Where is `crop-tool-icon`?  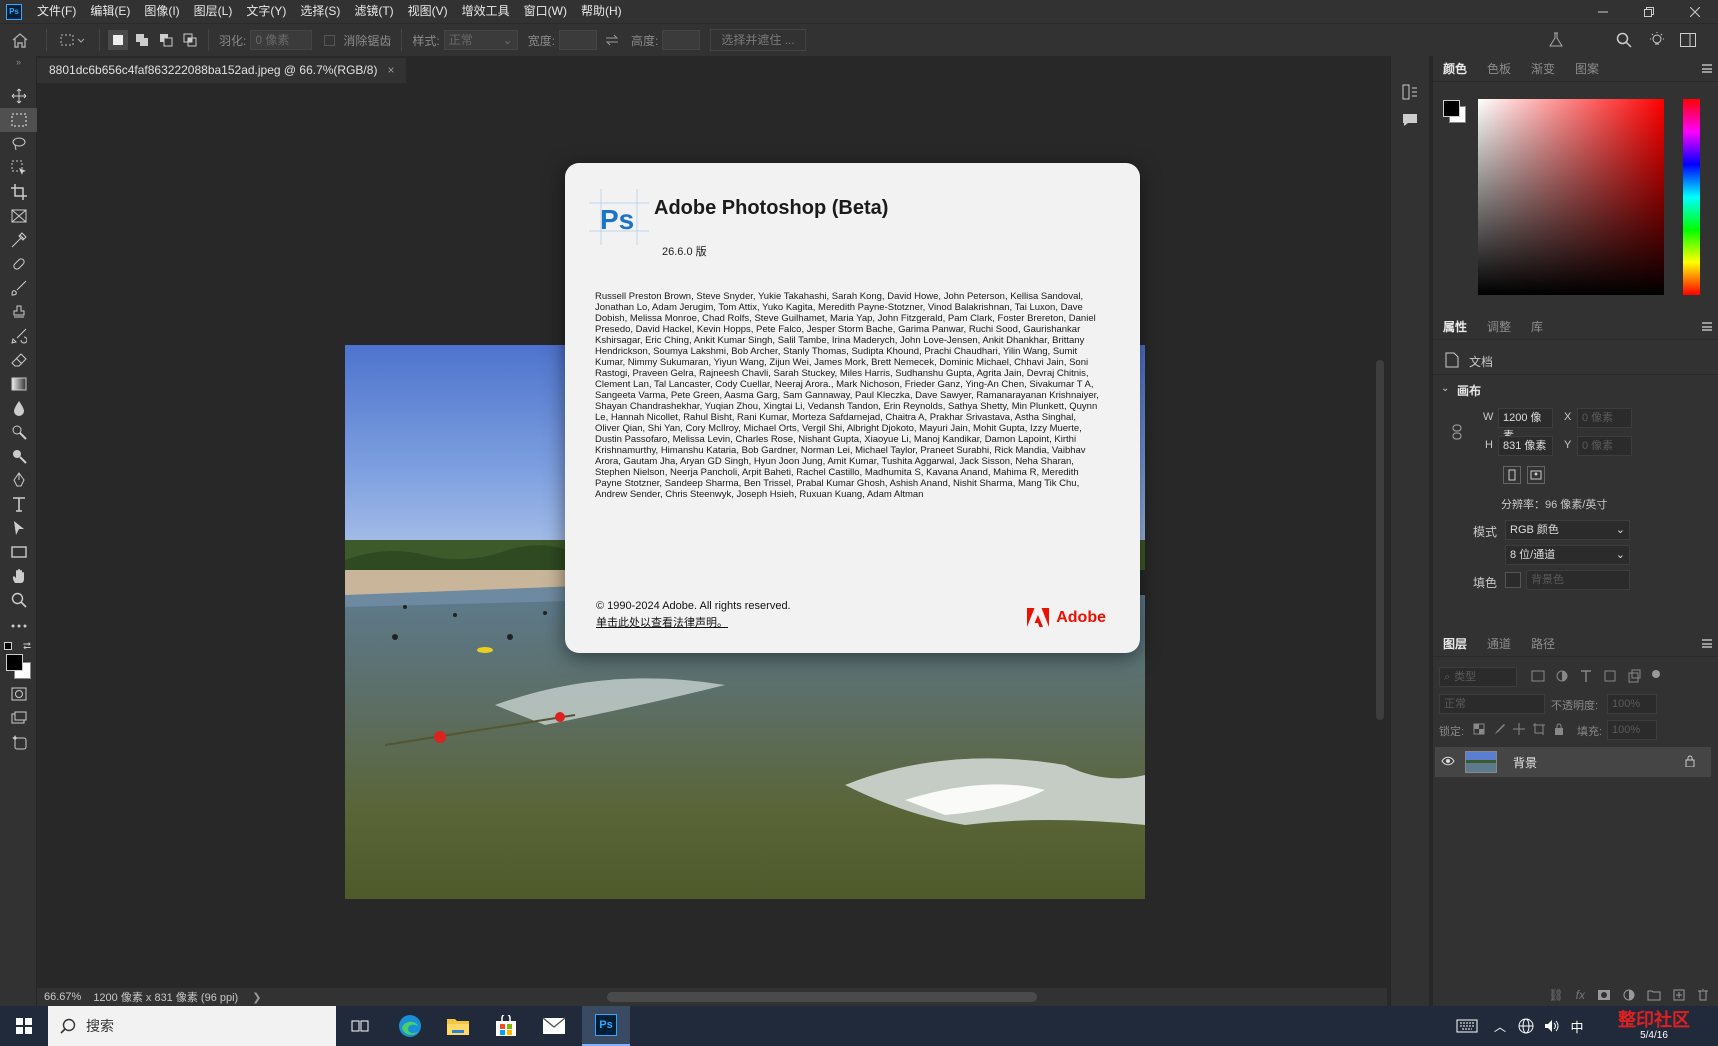 crop-tool-icon is located at coordinates (18, 192).